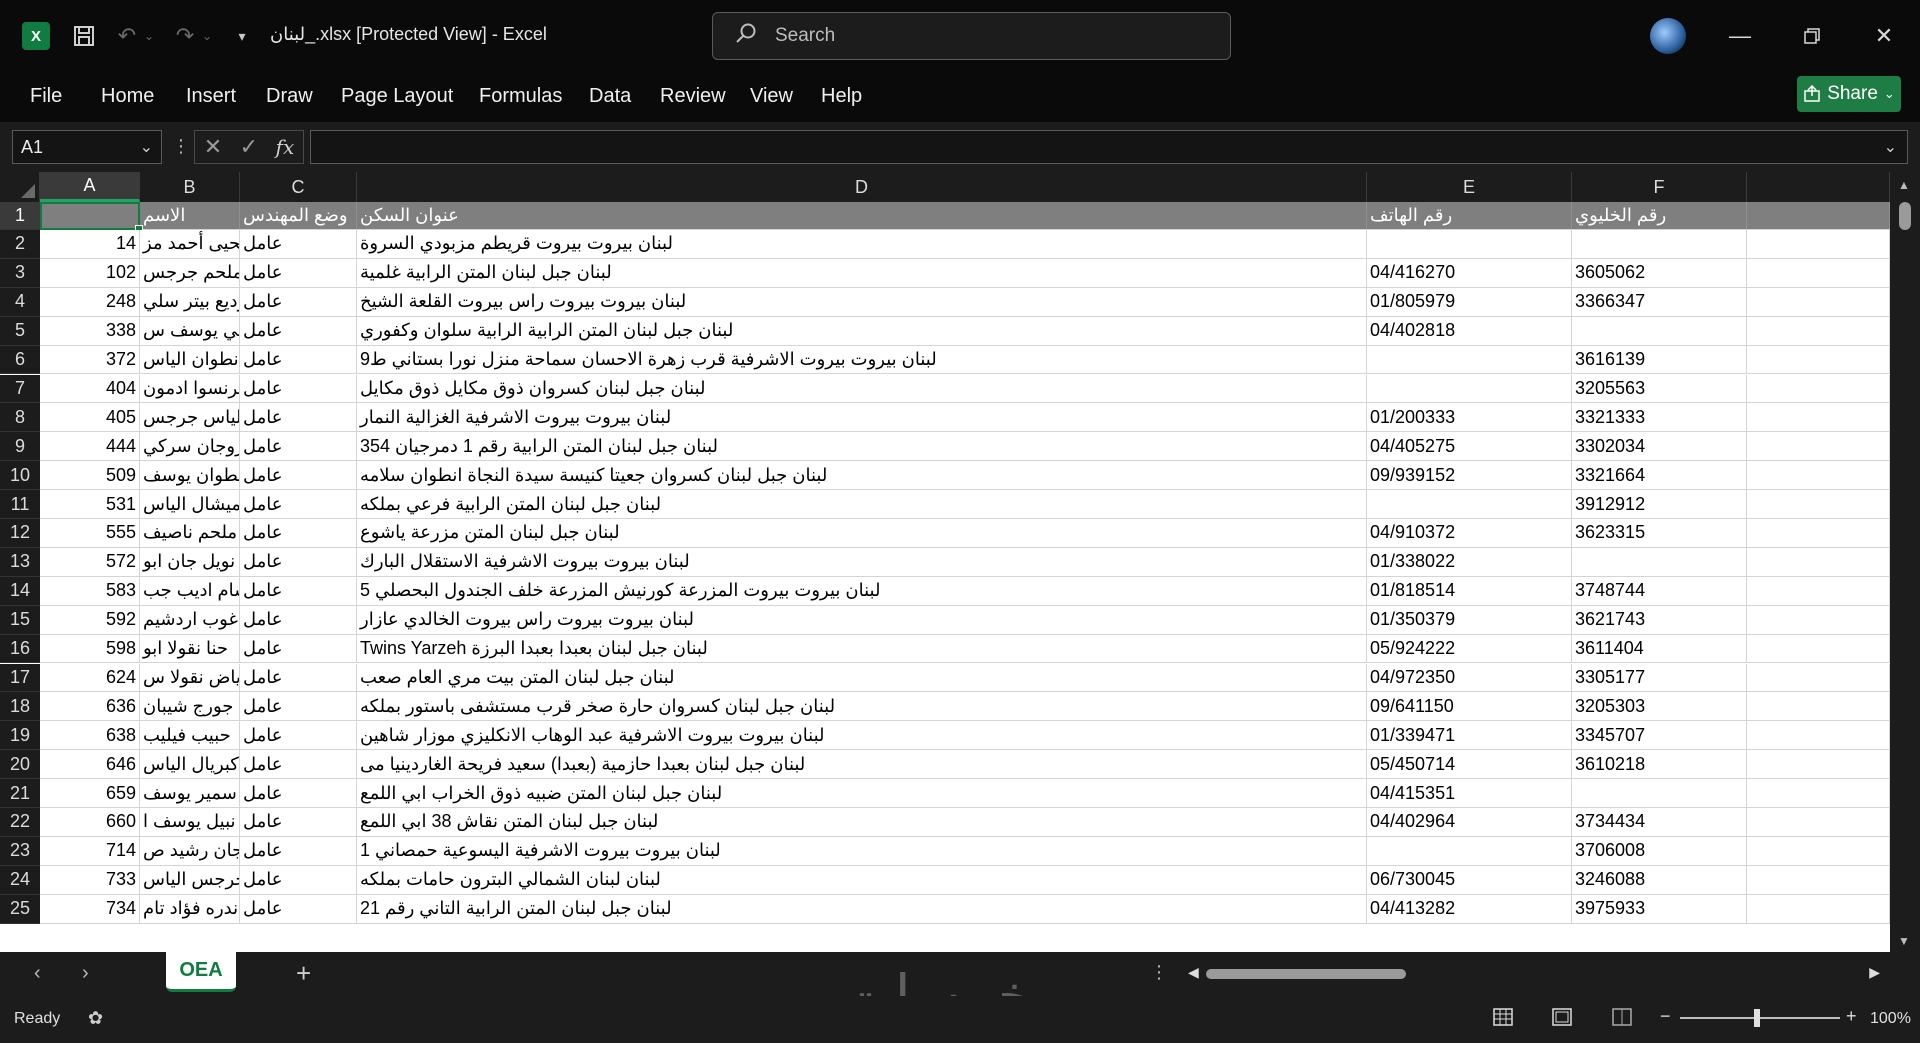 The height and width of the screenshot is (1043, 1920). Describe the element at coordinates (190, 677) in the screenshot. I see `cell-b17: رياض نقولا س` at that location.